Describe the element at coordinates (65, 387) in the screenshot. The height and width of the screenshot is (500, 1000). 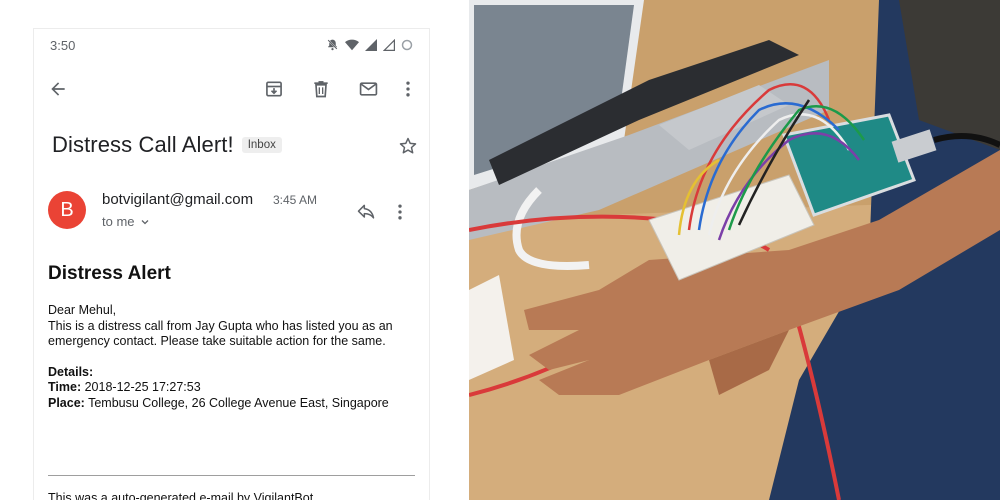
I see `time-label: Time:` at that location.